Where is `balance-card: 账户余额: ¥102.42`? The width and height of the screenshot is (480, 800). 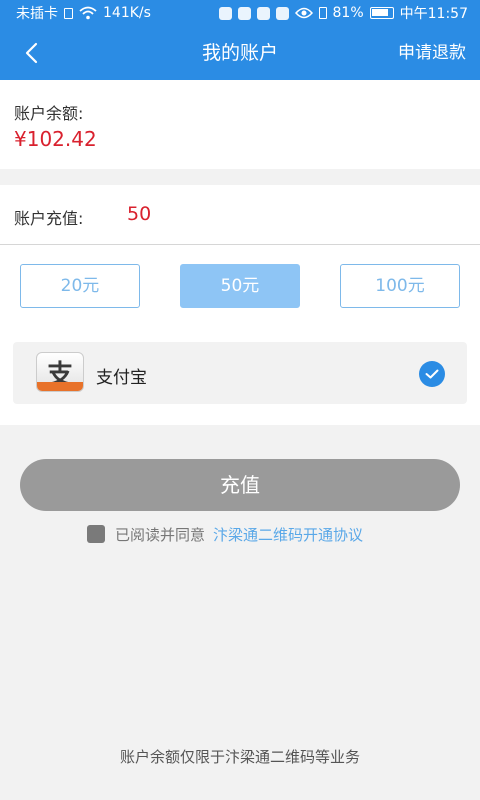
balance-card: 账户余额: ¥102.42 is located at coordinates (240, 124).